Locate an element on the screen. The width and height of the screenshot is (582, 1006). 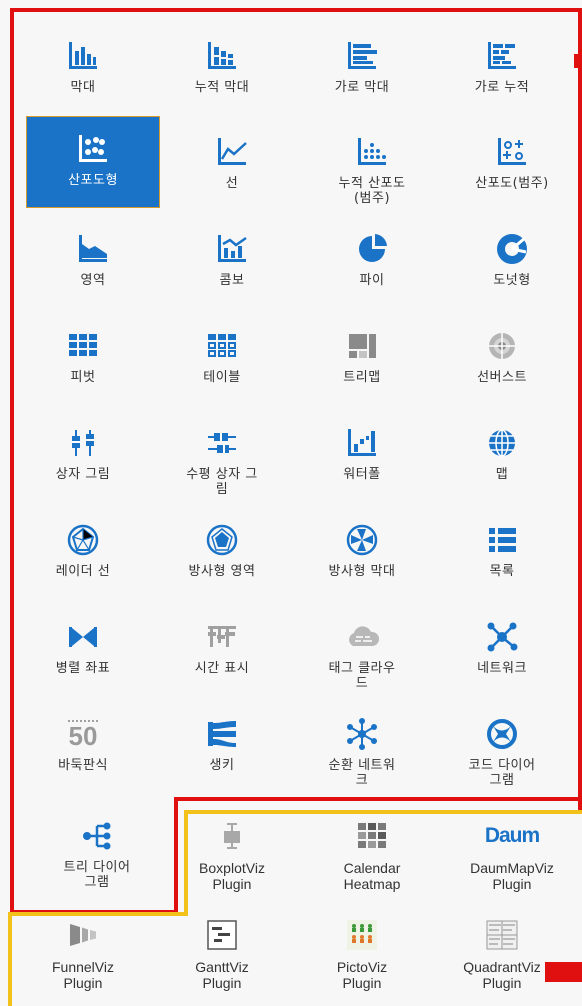
chart-type-label: 도넛형 is located at coordinates (512, 280).